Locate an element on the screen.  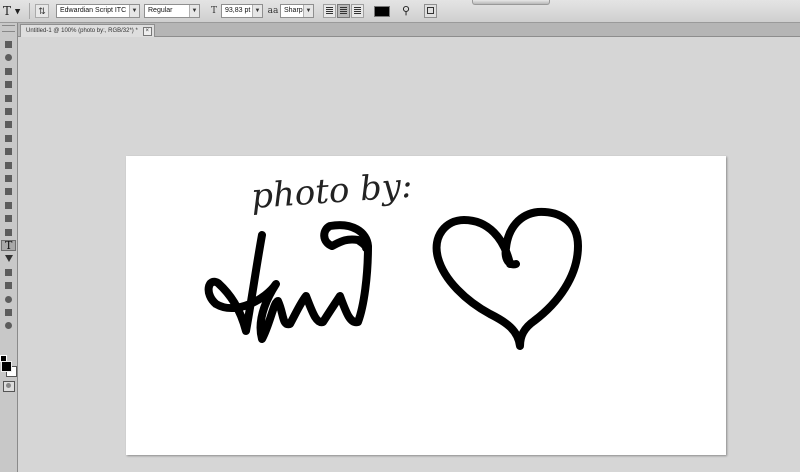
3d-orbit-tool-icon is located at coordinates (8, 299).